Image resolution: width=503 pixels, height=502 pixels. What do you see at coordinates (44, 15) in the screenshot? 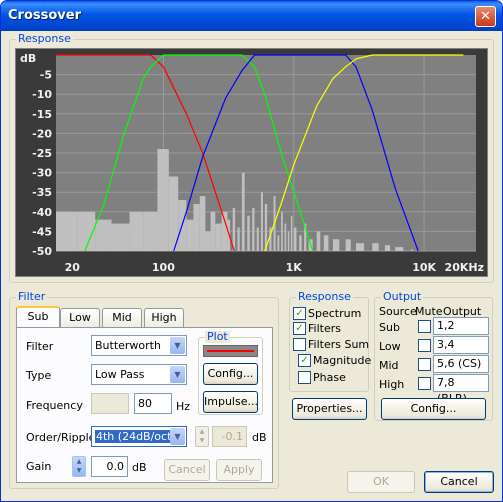
I see `window-title: Crossover` at bounding box center [44, 15].